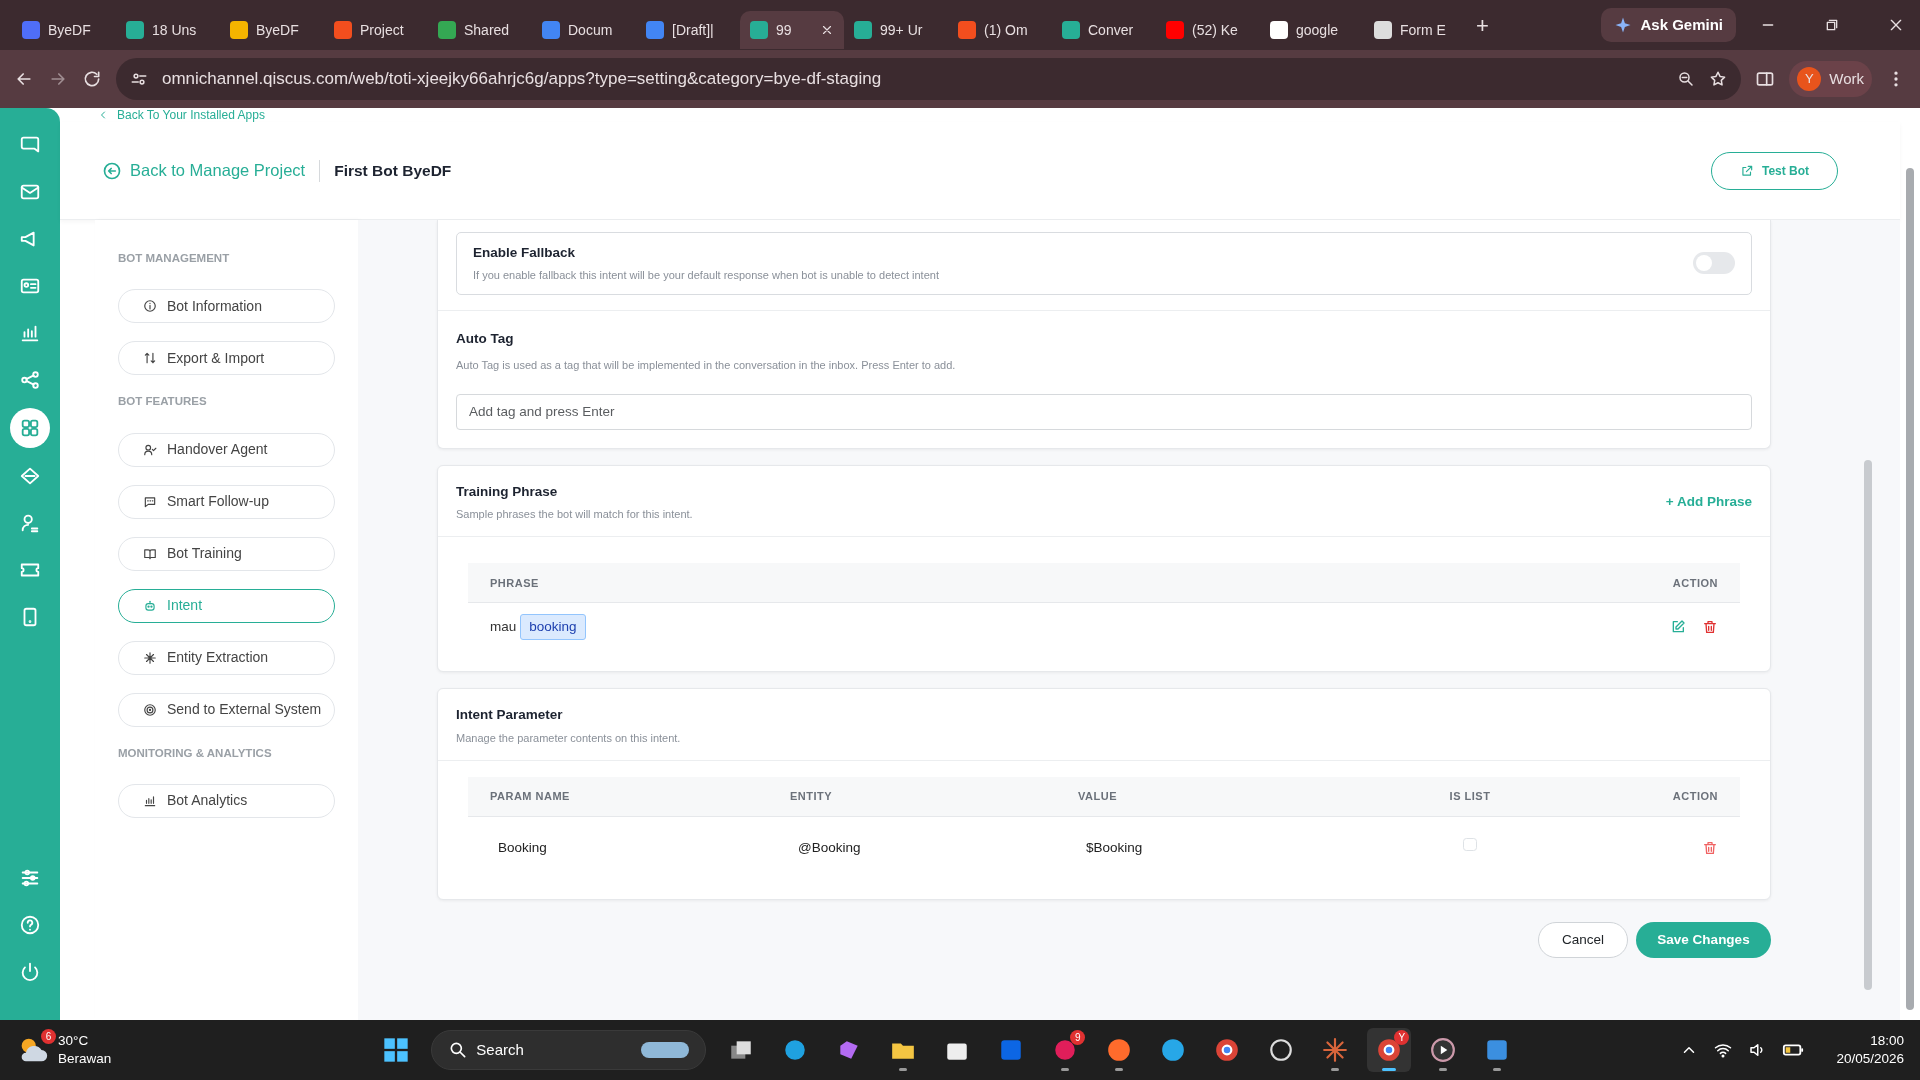 The width and height of the screenshot is (1920, 1080). I want to click on browser-tab: (52) Ke, so click(1208, 30).